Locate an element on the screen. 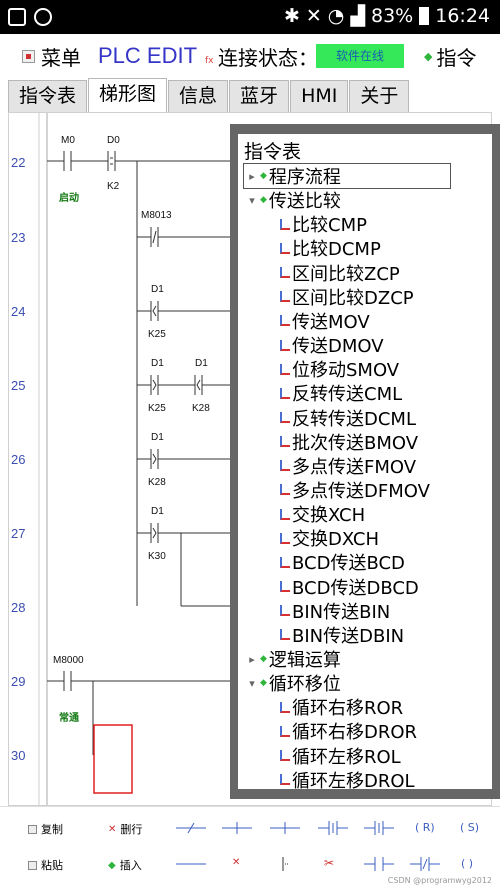 This screenshot has width=500, height=889. tree-leaf: 反转传送DCML is located at coordinates (348, 418).